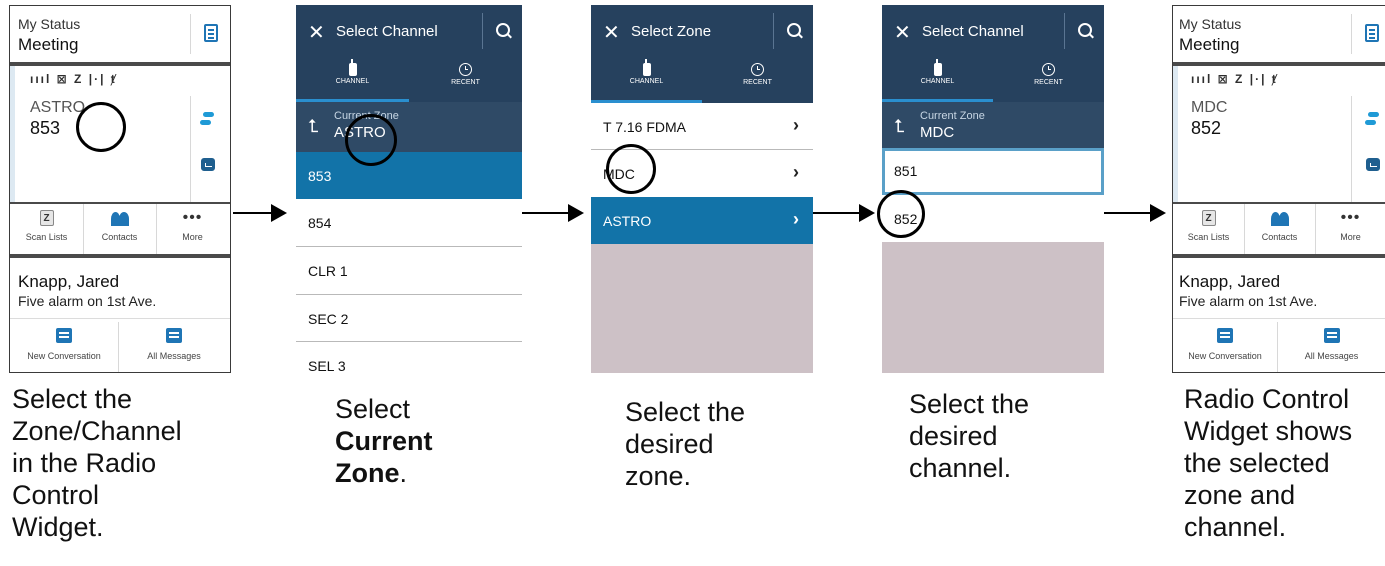  What do you see at coordinates (702, 126) in the screenshot?
I see `zone-row: T 7.16 FDMA ›` at bounding box center [702, 126].